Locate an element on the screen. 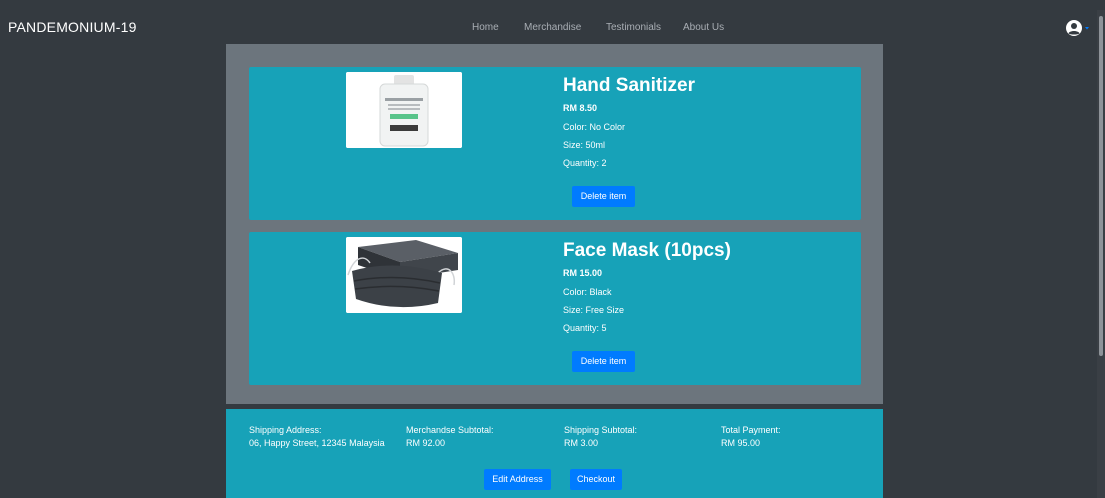 Image resolution: width=1105 pixels, height=498 pixels. total-payment-value: RM 95.00 is located at coordinates (741, 443).